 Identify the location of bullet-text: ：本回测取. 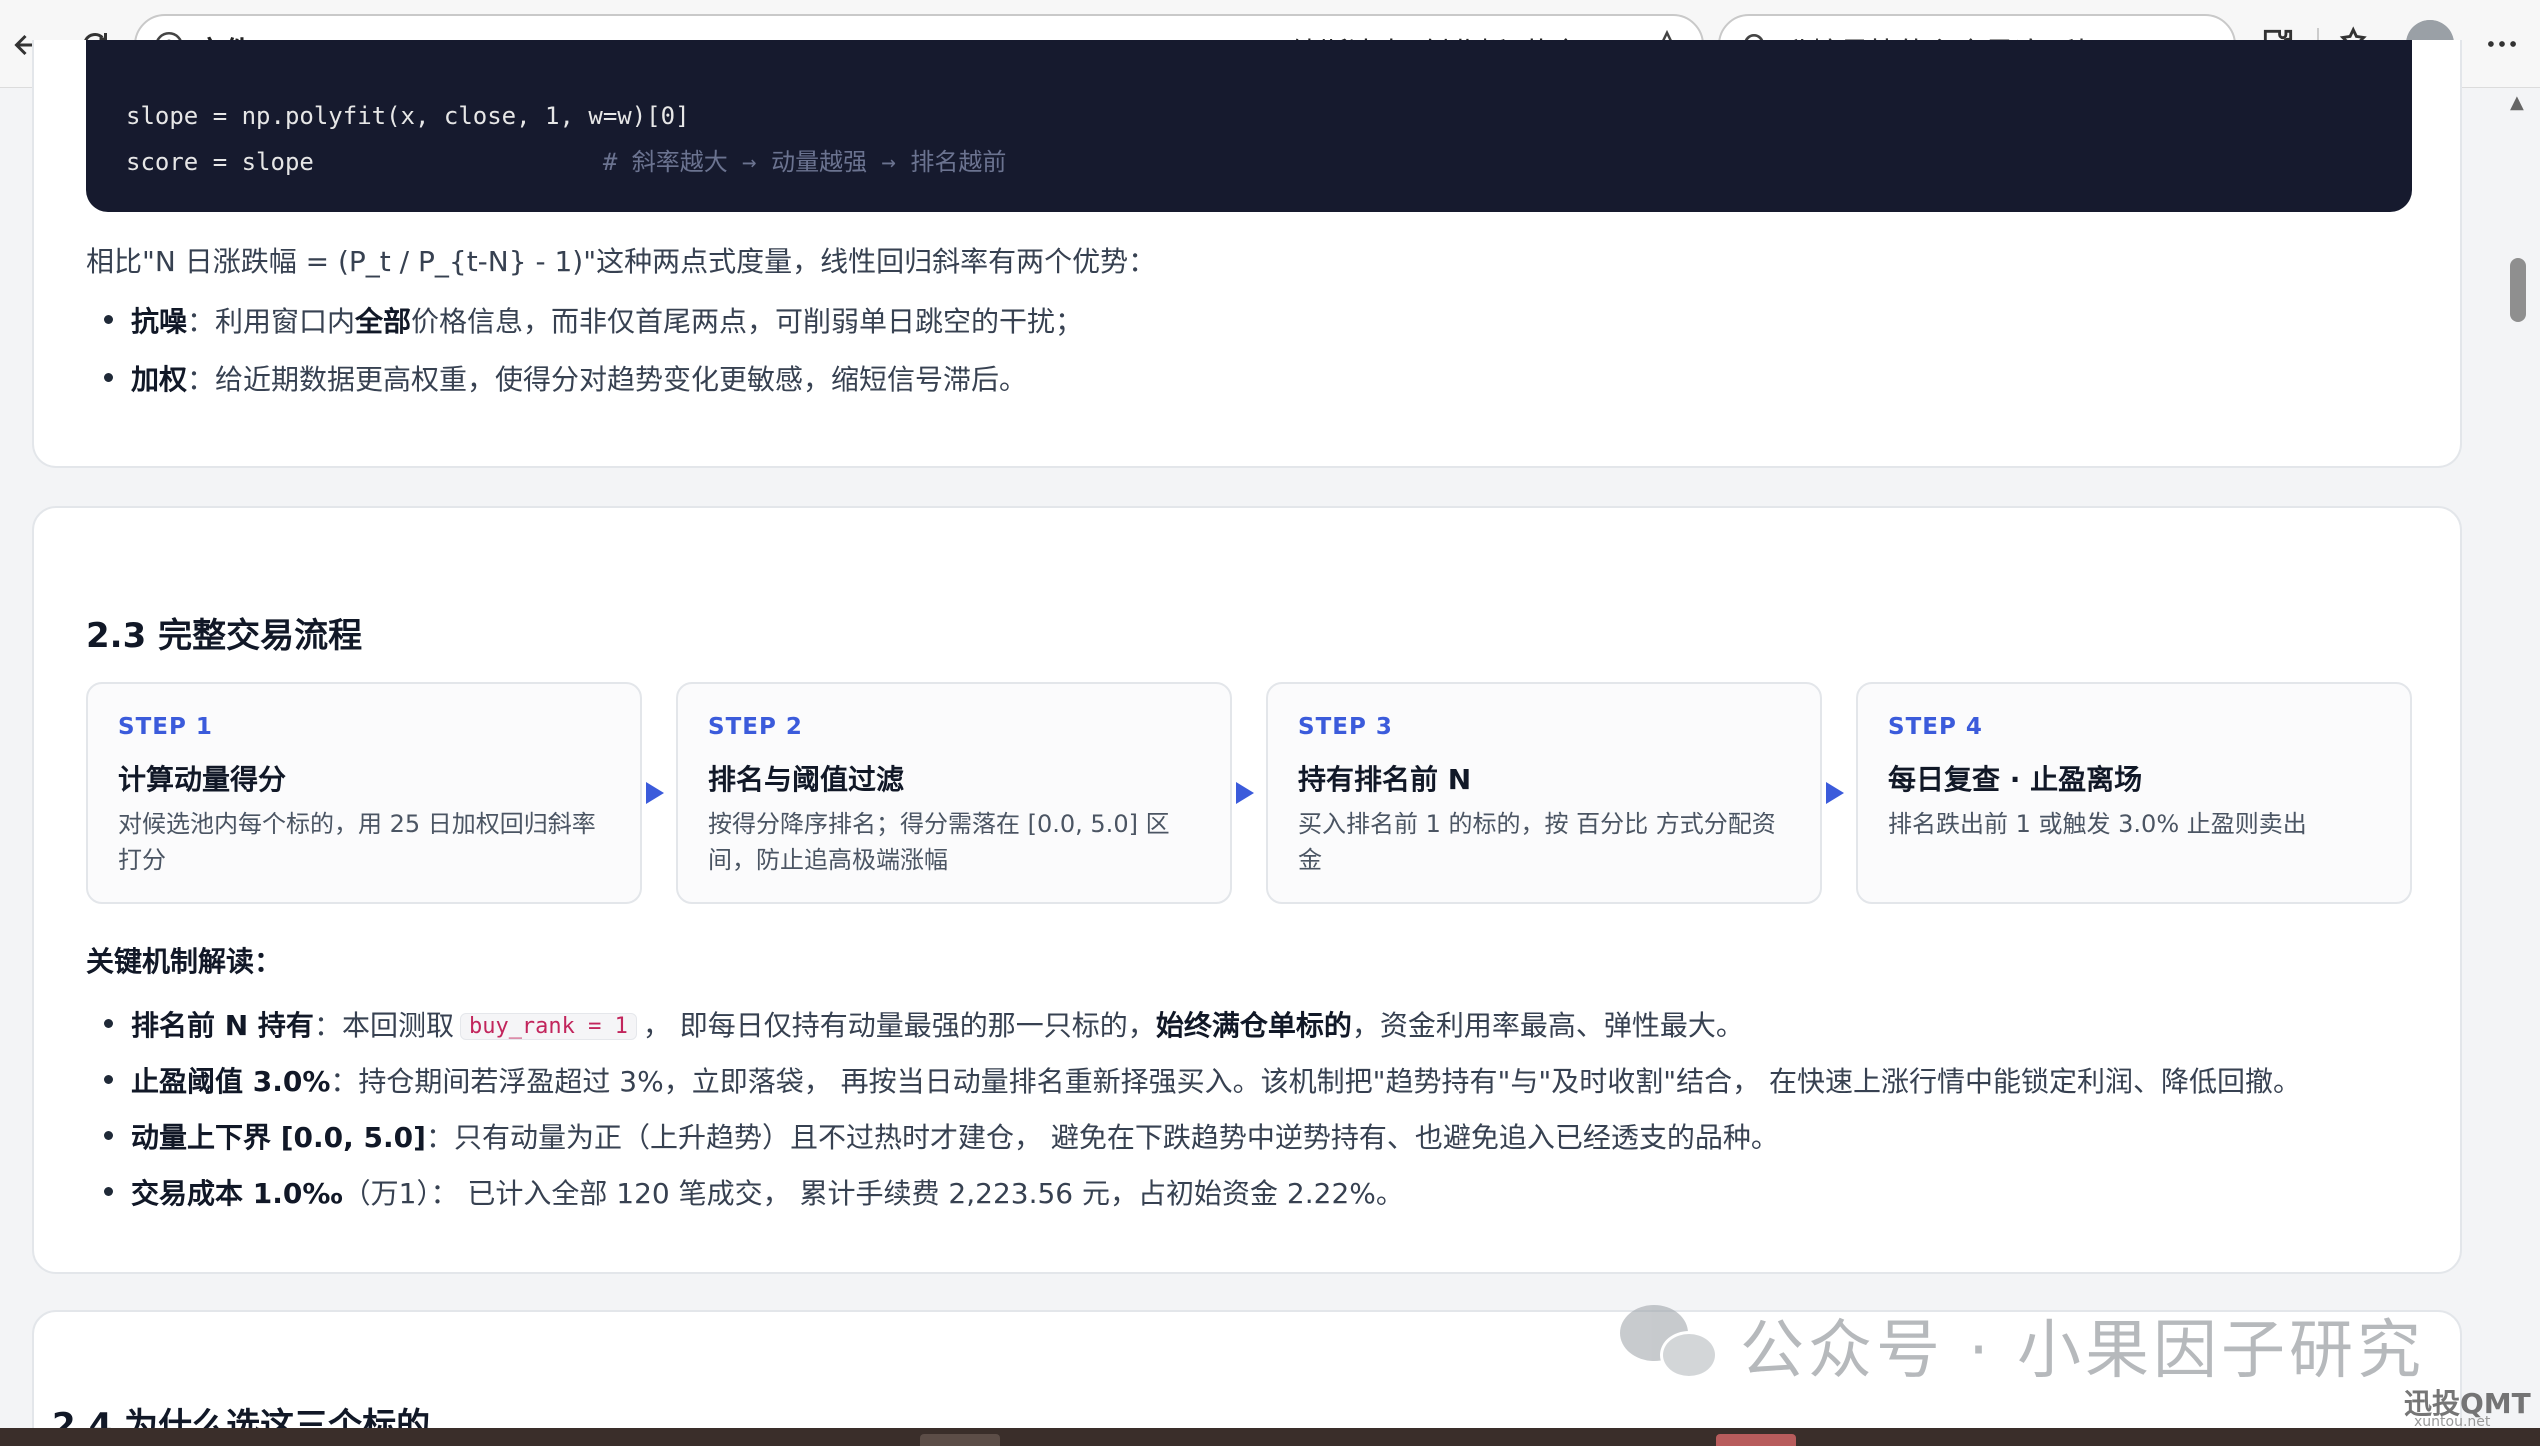
(383, 1025).